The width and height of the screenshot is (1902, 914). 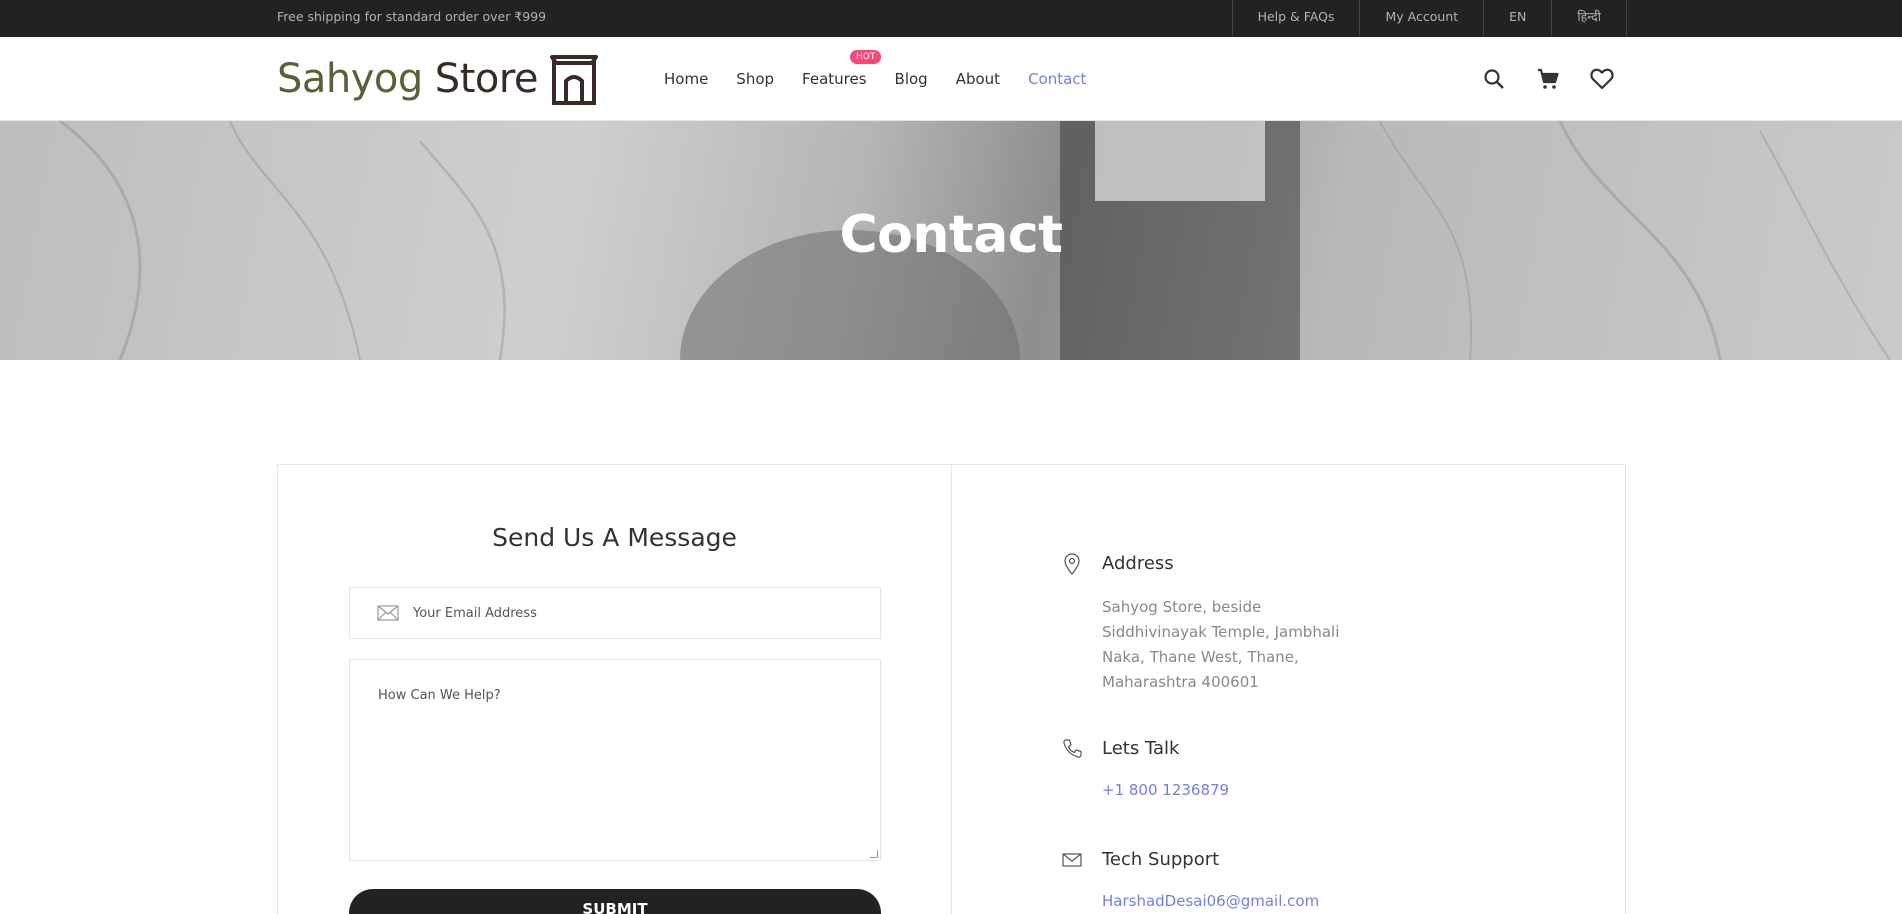 I want to click on address-title: Address, so click(x=1138, y=563).